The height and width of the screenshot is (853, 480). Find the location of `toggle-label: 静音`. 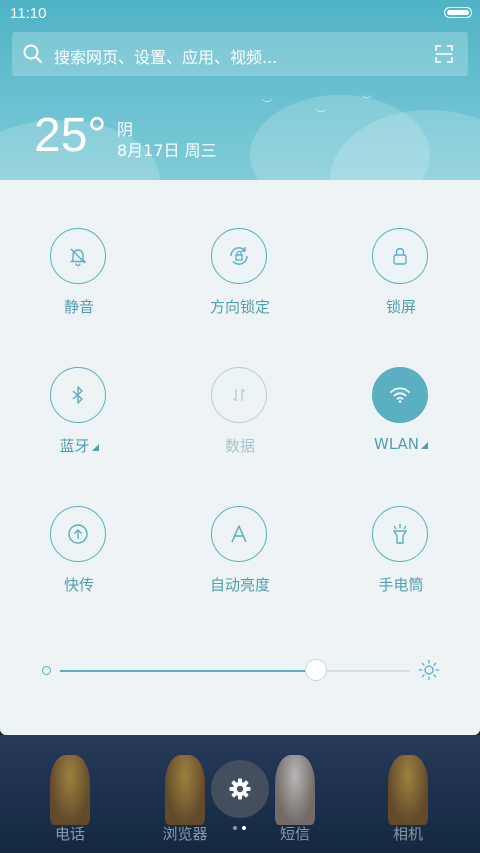

toggle-label: 静音 is located at coordinates (78, 307).